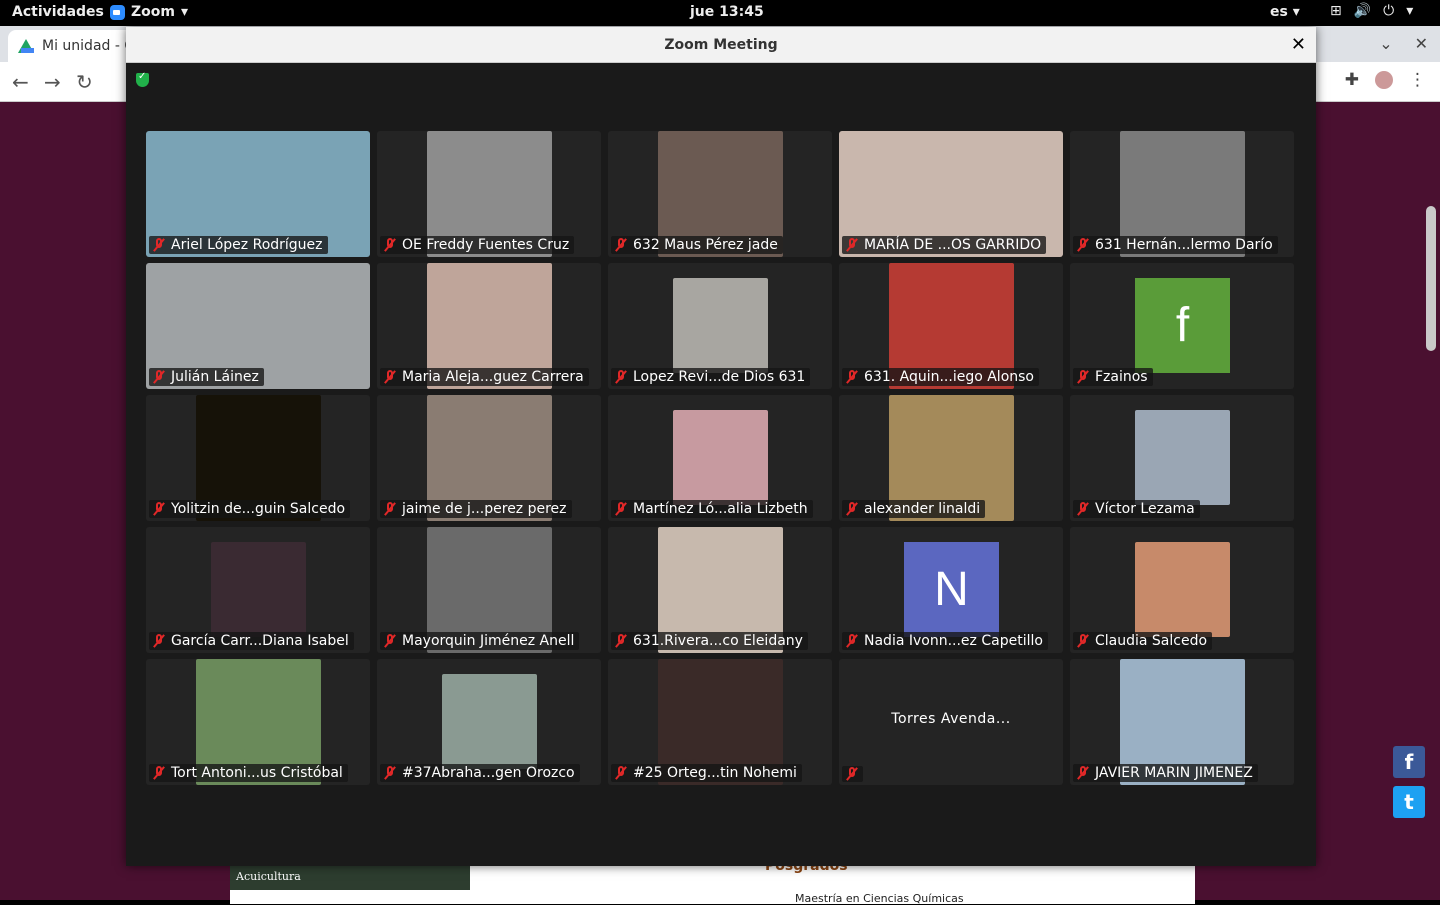 This screenshot has height=905, width=1440. I want to click on participant-name: Yolitzin de...guin Salcedo, so click(258, 509).